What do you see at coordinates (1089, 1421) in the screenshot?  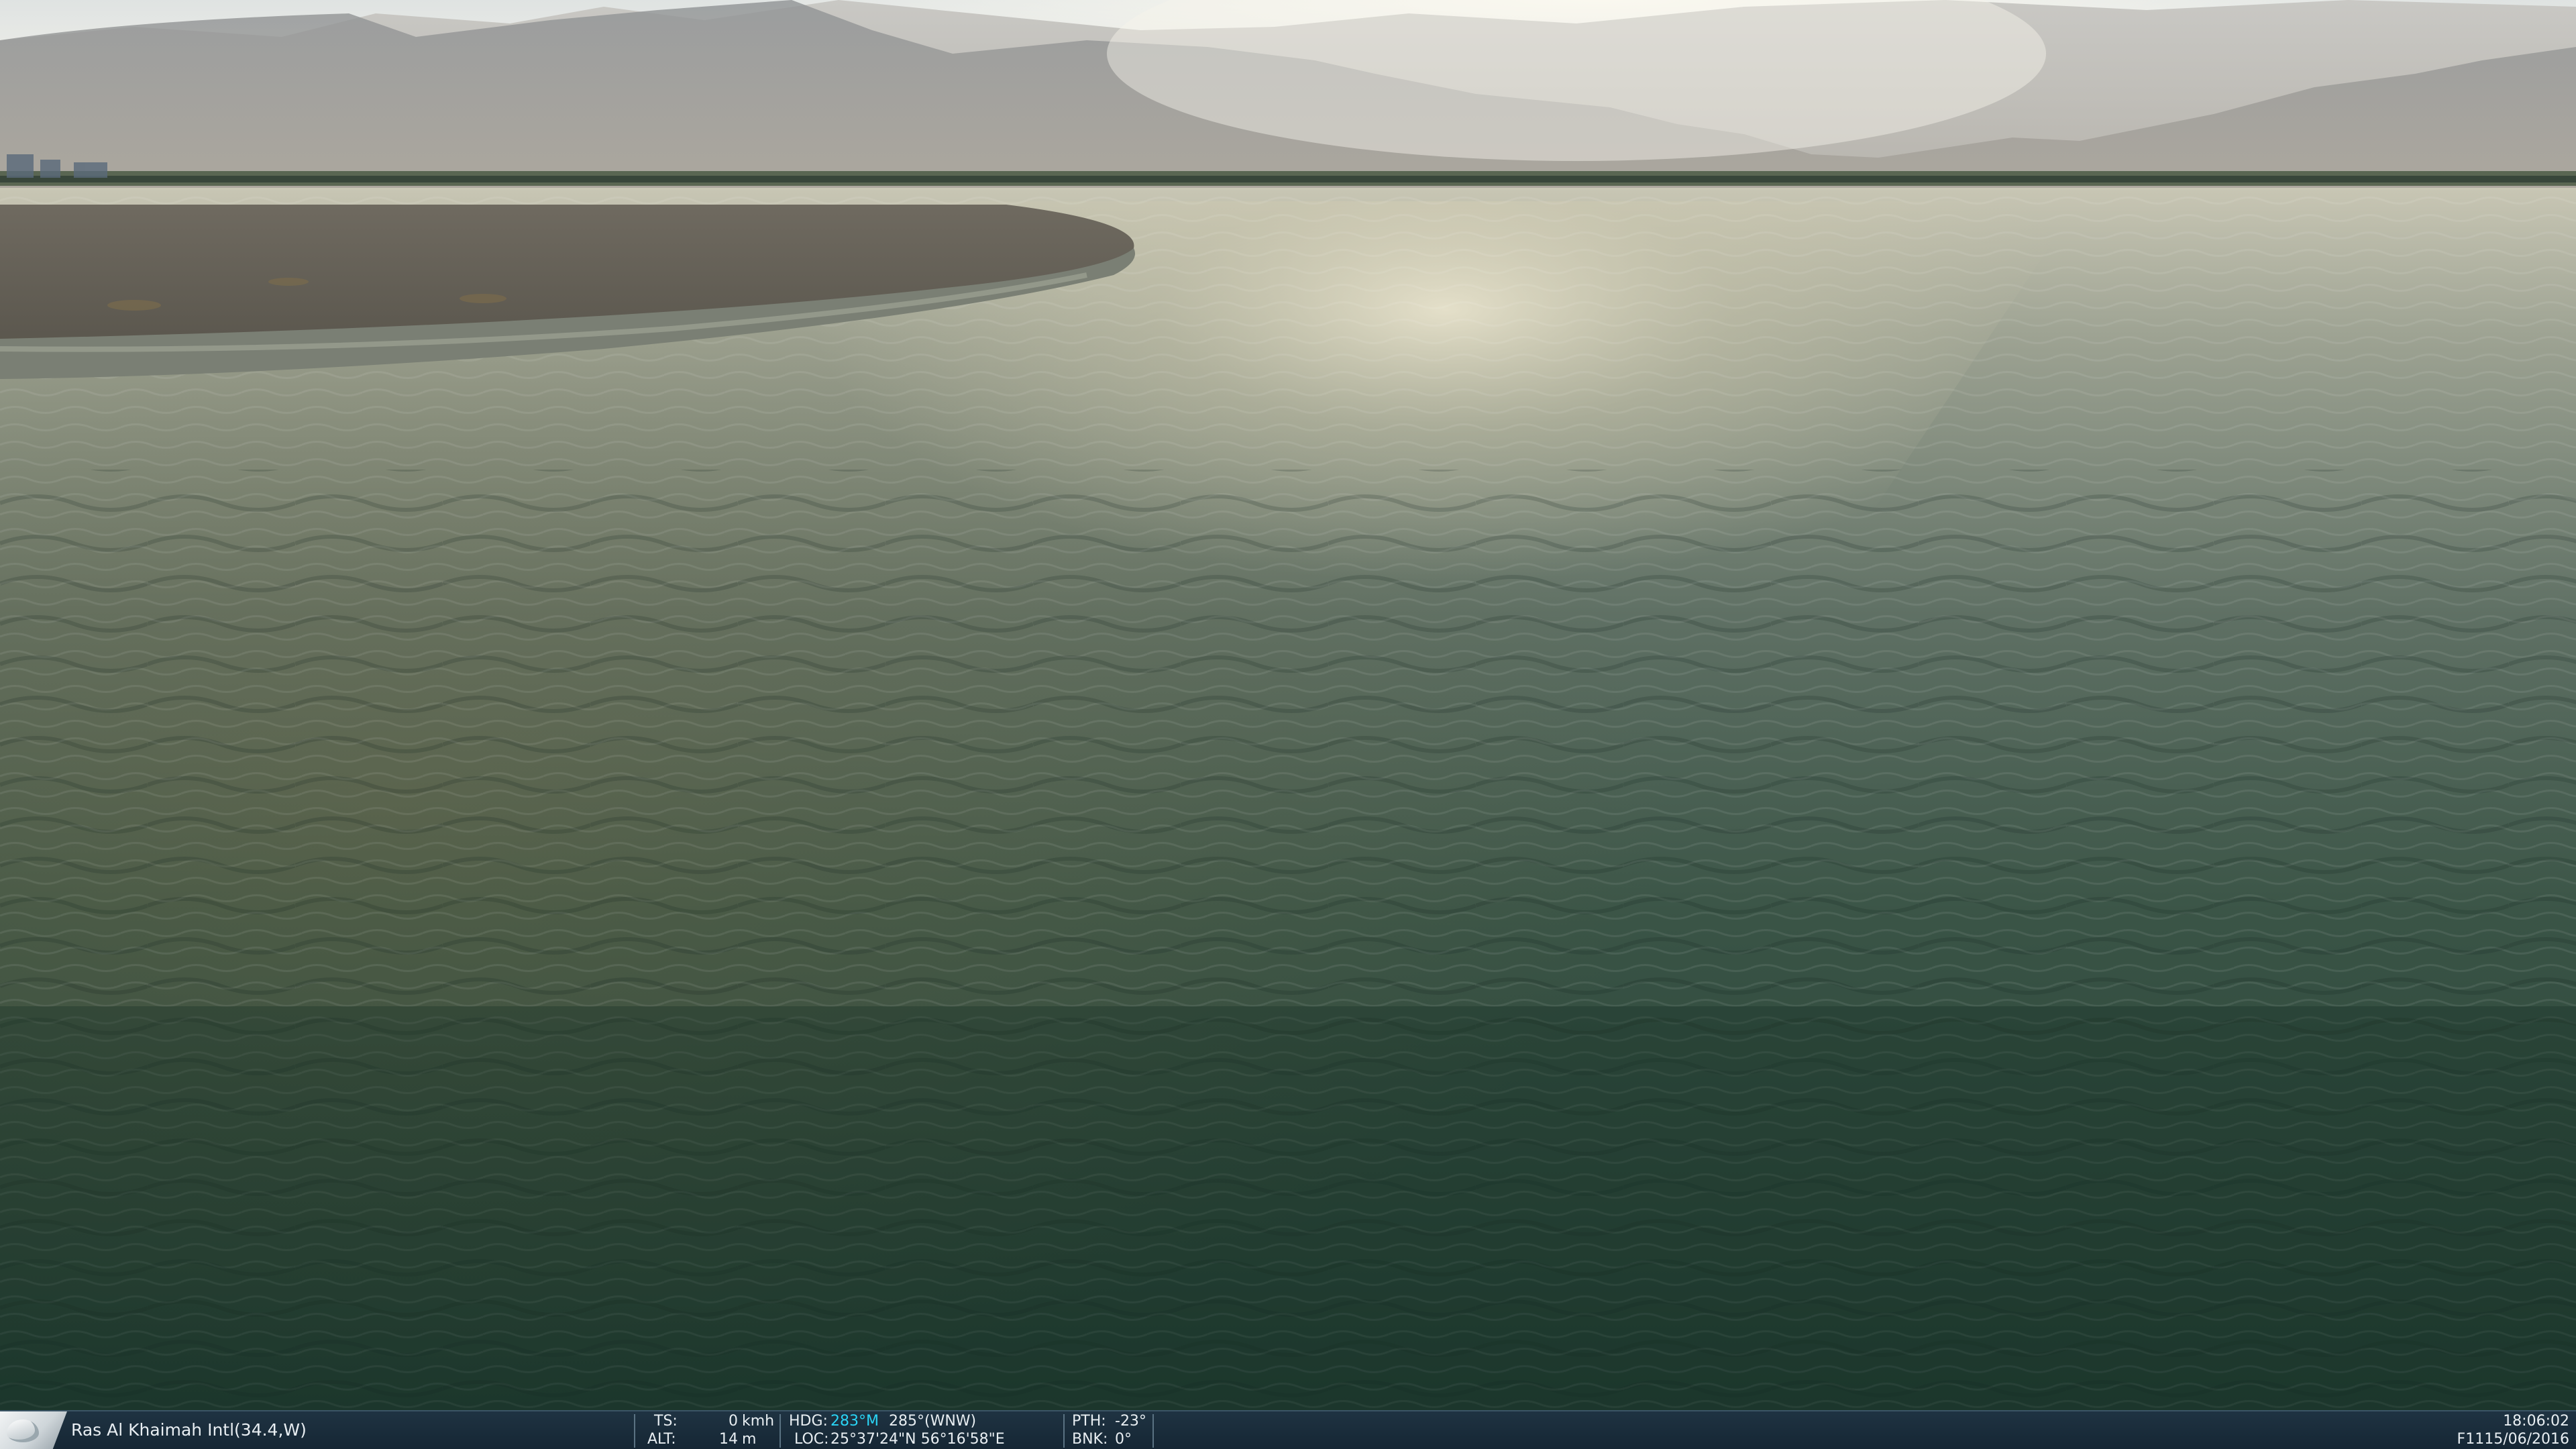 I see `pth-label: PTH:` at bounding box center [1089, 1421].